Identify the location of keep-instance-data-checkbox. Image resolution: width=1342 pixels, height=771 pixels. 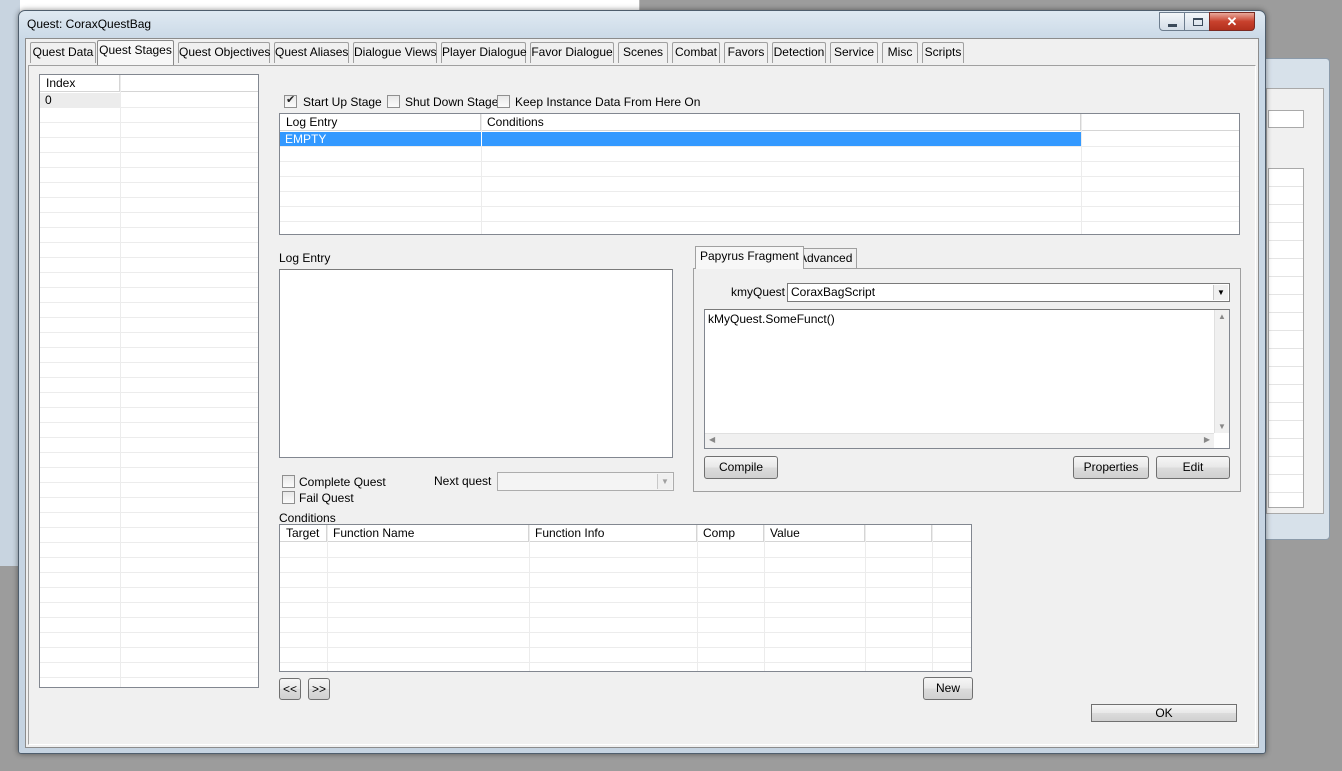
(503, 101).